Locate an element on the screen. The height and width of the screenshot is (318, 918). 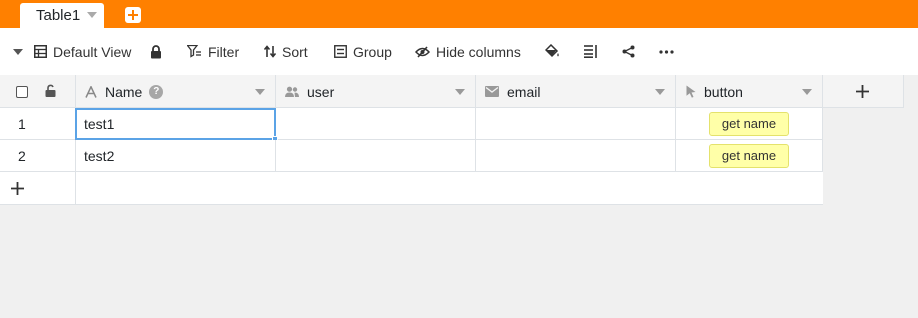
column-header-button: button is located at coordinates (749, 91).